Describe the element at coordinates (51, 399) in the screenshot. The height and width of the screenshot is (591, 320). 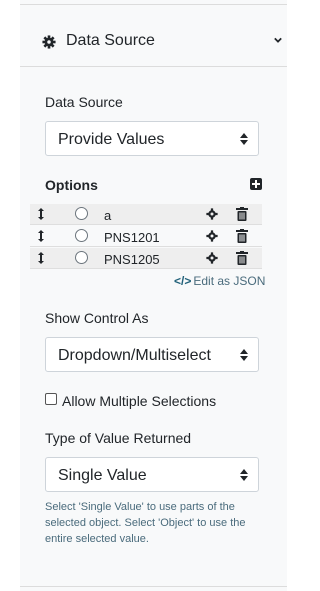
I see `allow-multiple-checkbox` at that location.